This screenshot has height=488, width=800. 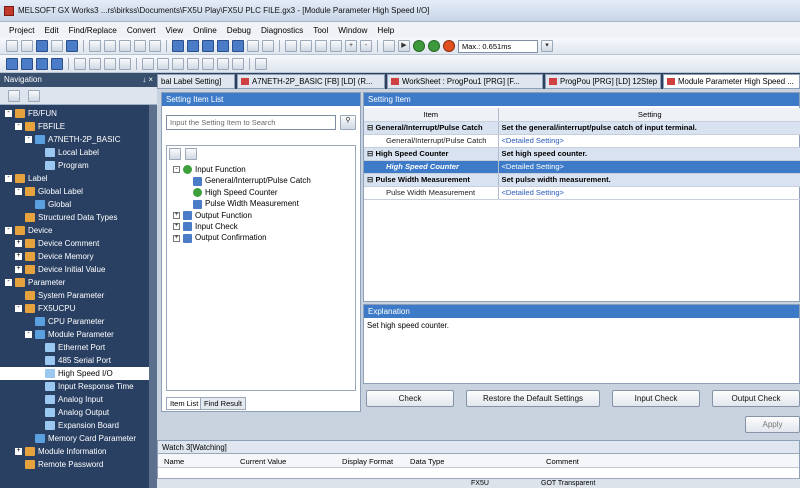 I want to click on setting-row-value: <Detailed Setting>, so click(x=533, y=192).